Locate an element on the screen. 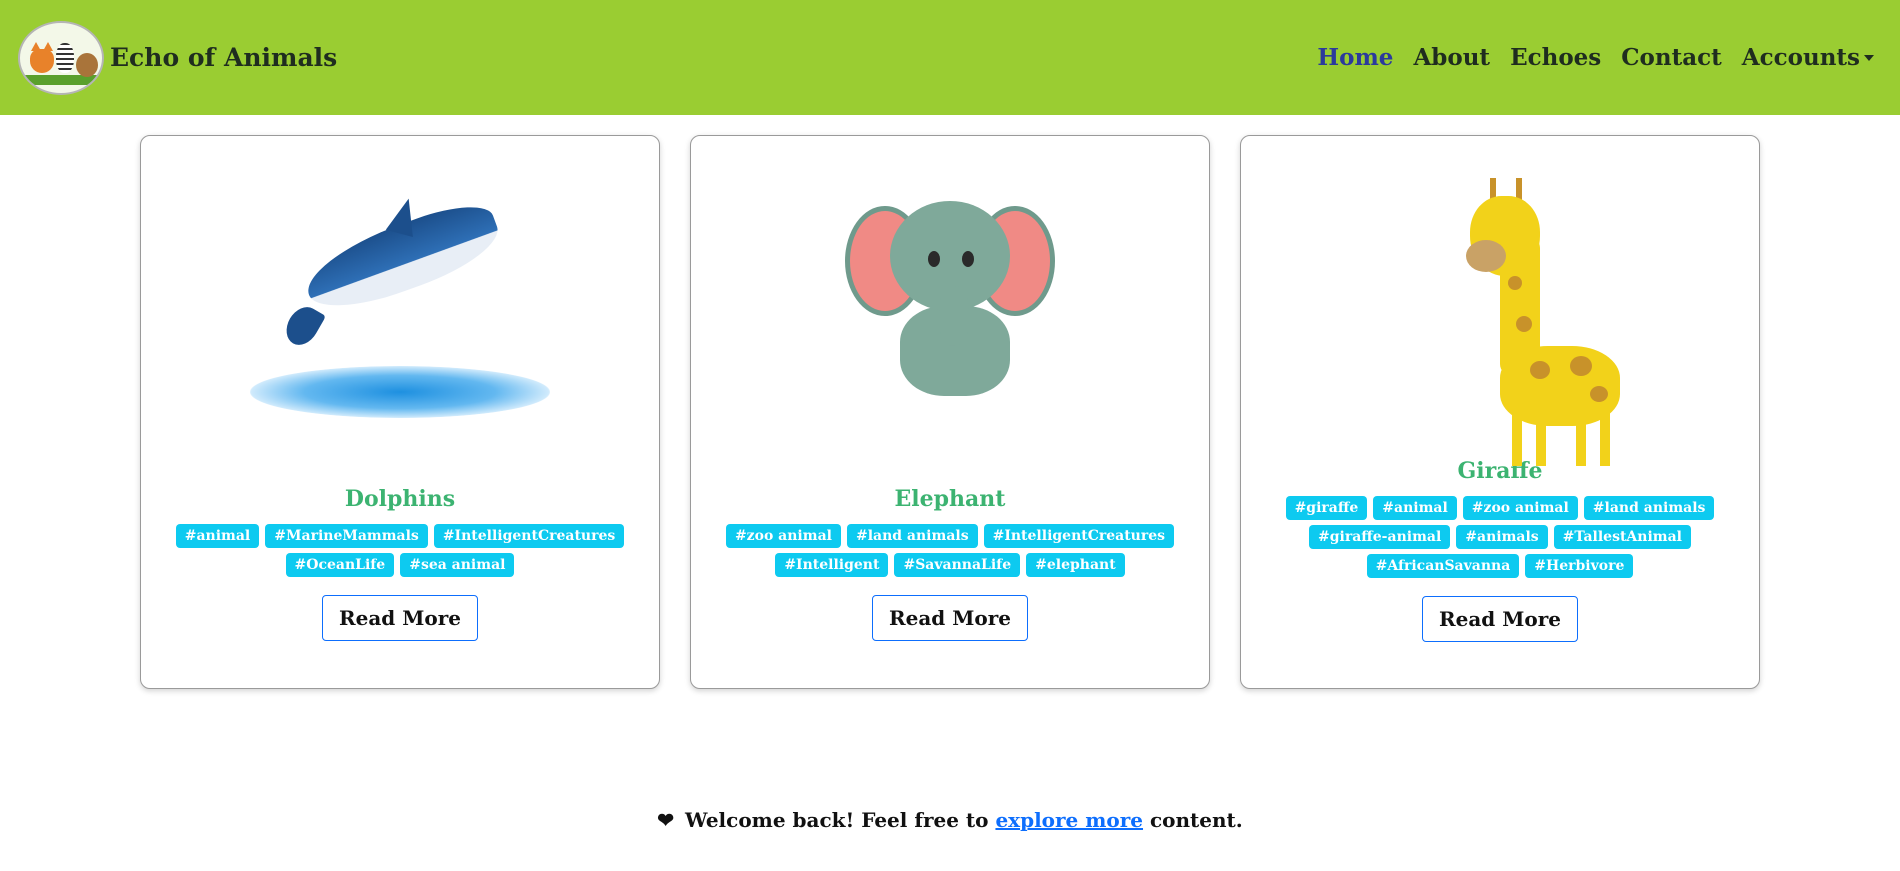  animals-logo-icon is located at coordinates (61, 57).